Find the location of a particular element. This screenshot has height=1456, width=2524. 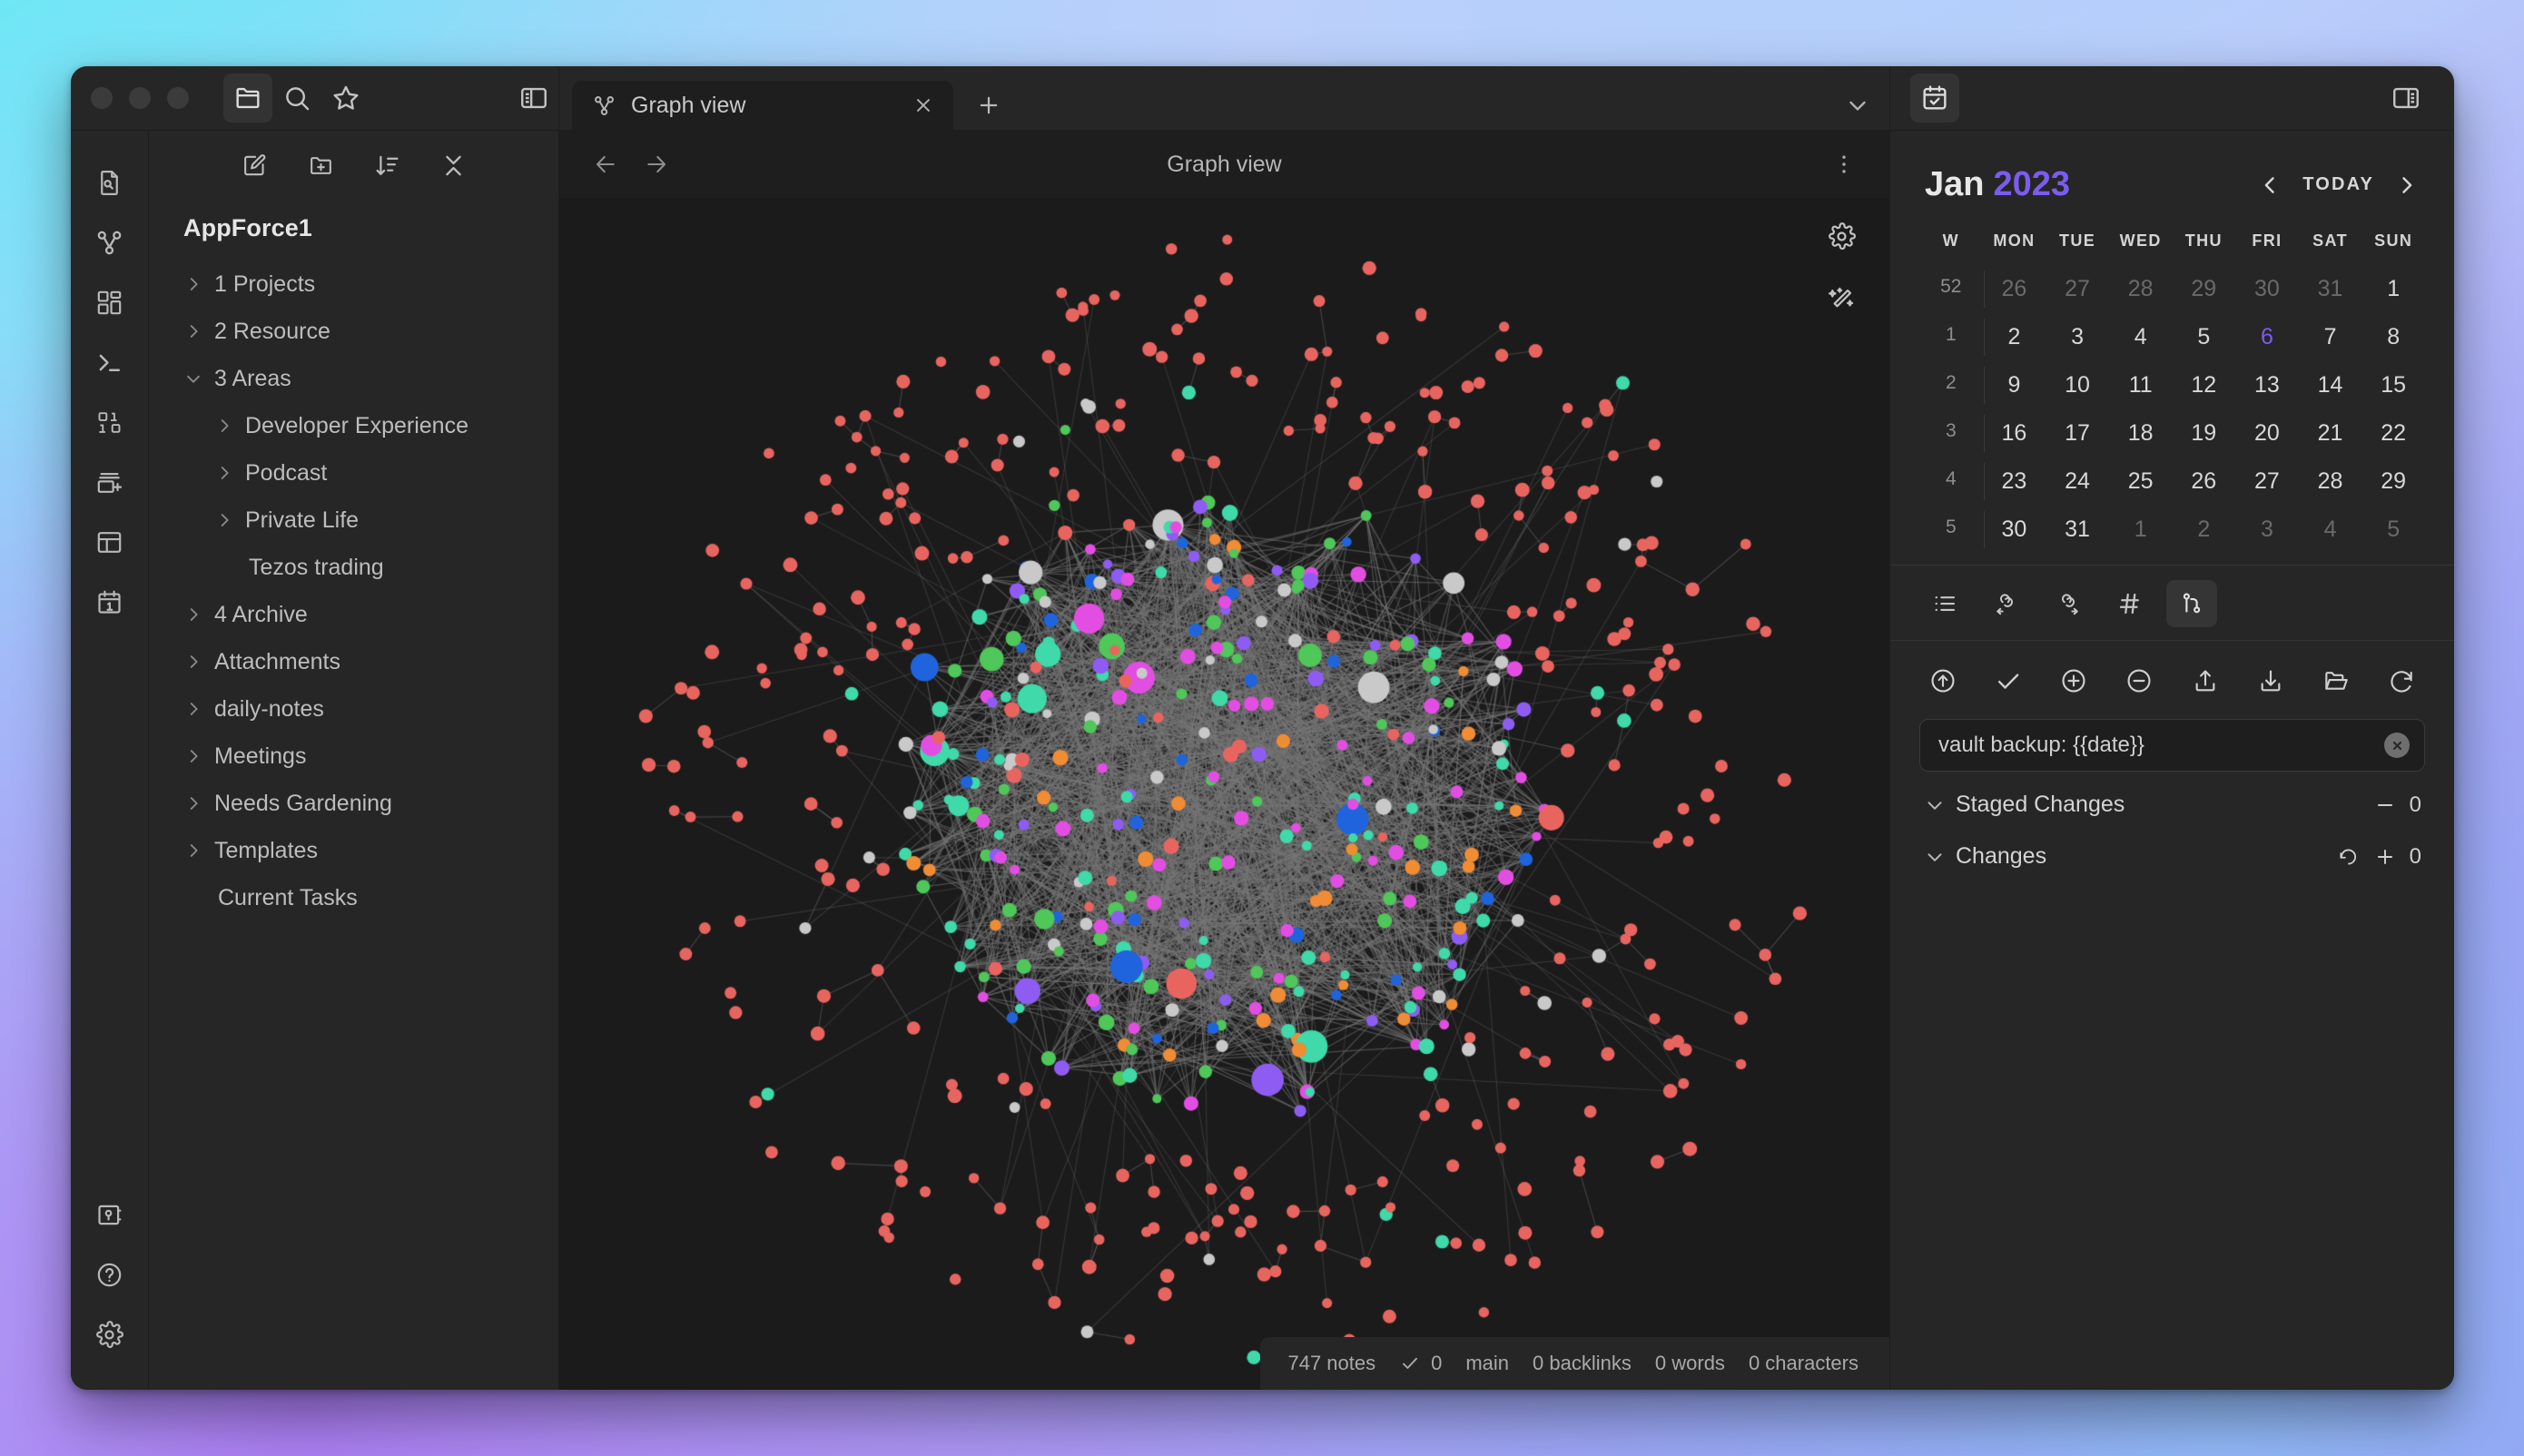

calendar-day: 10 is located at coordinates (2077, 385).